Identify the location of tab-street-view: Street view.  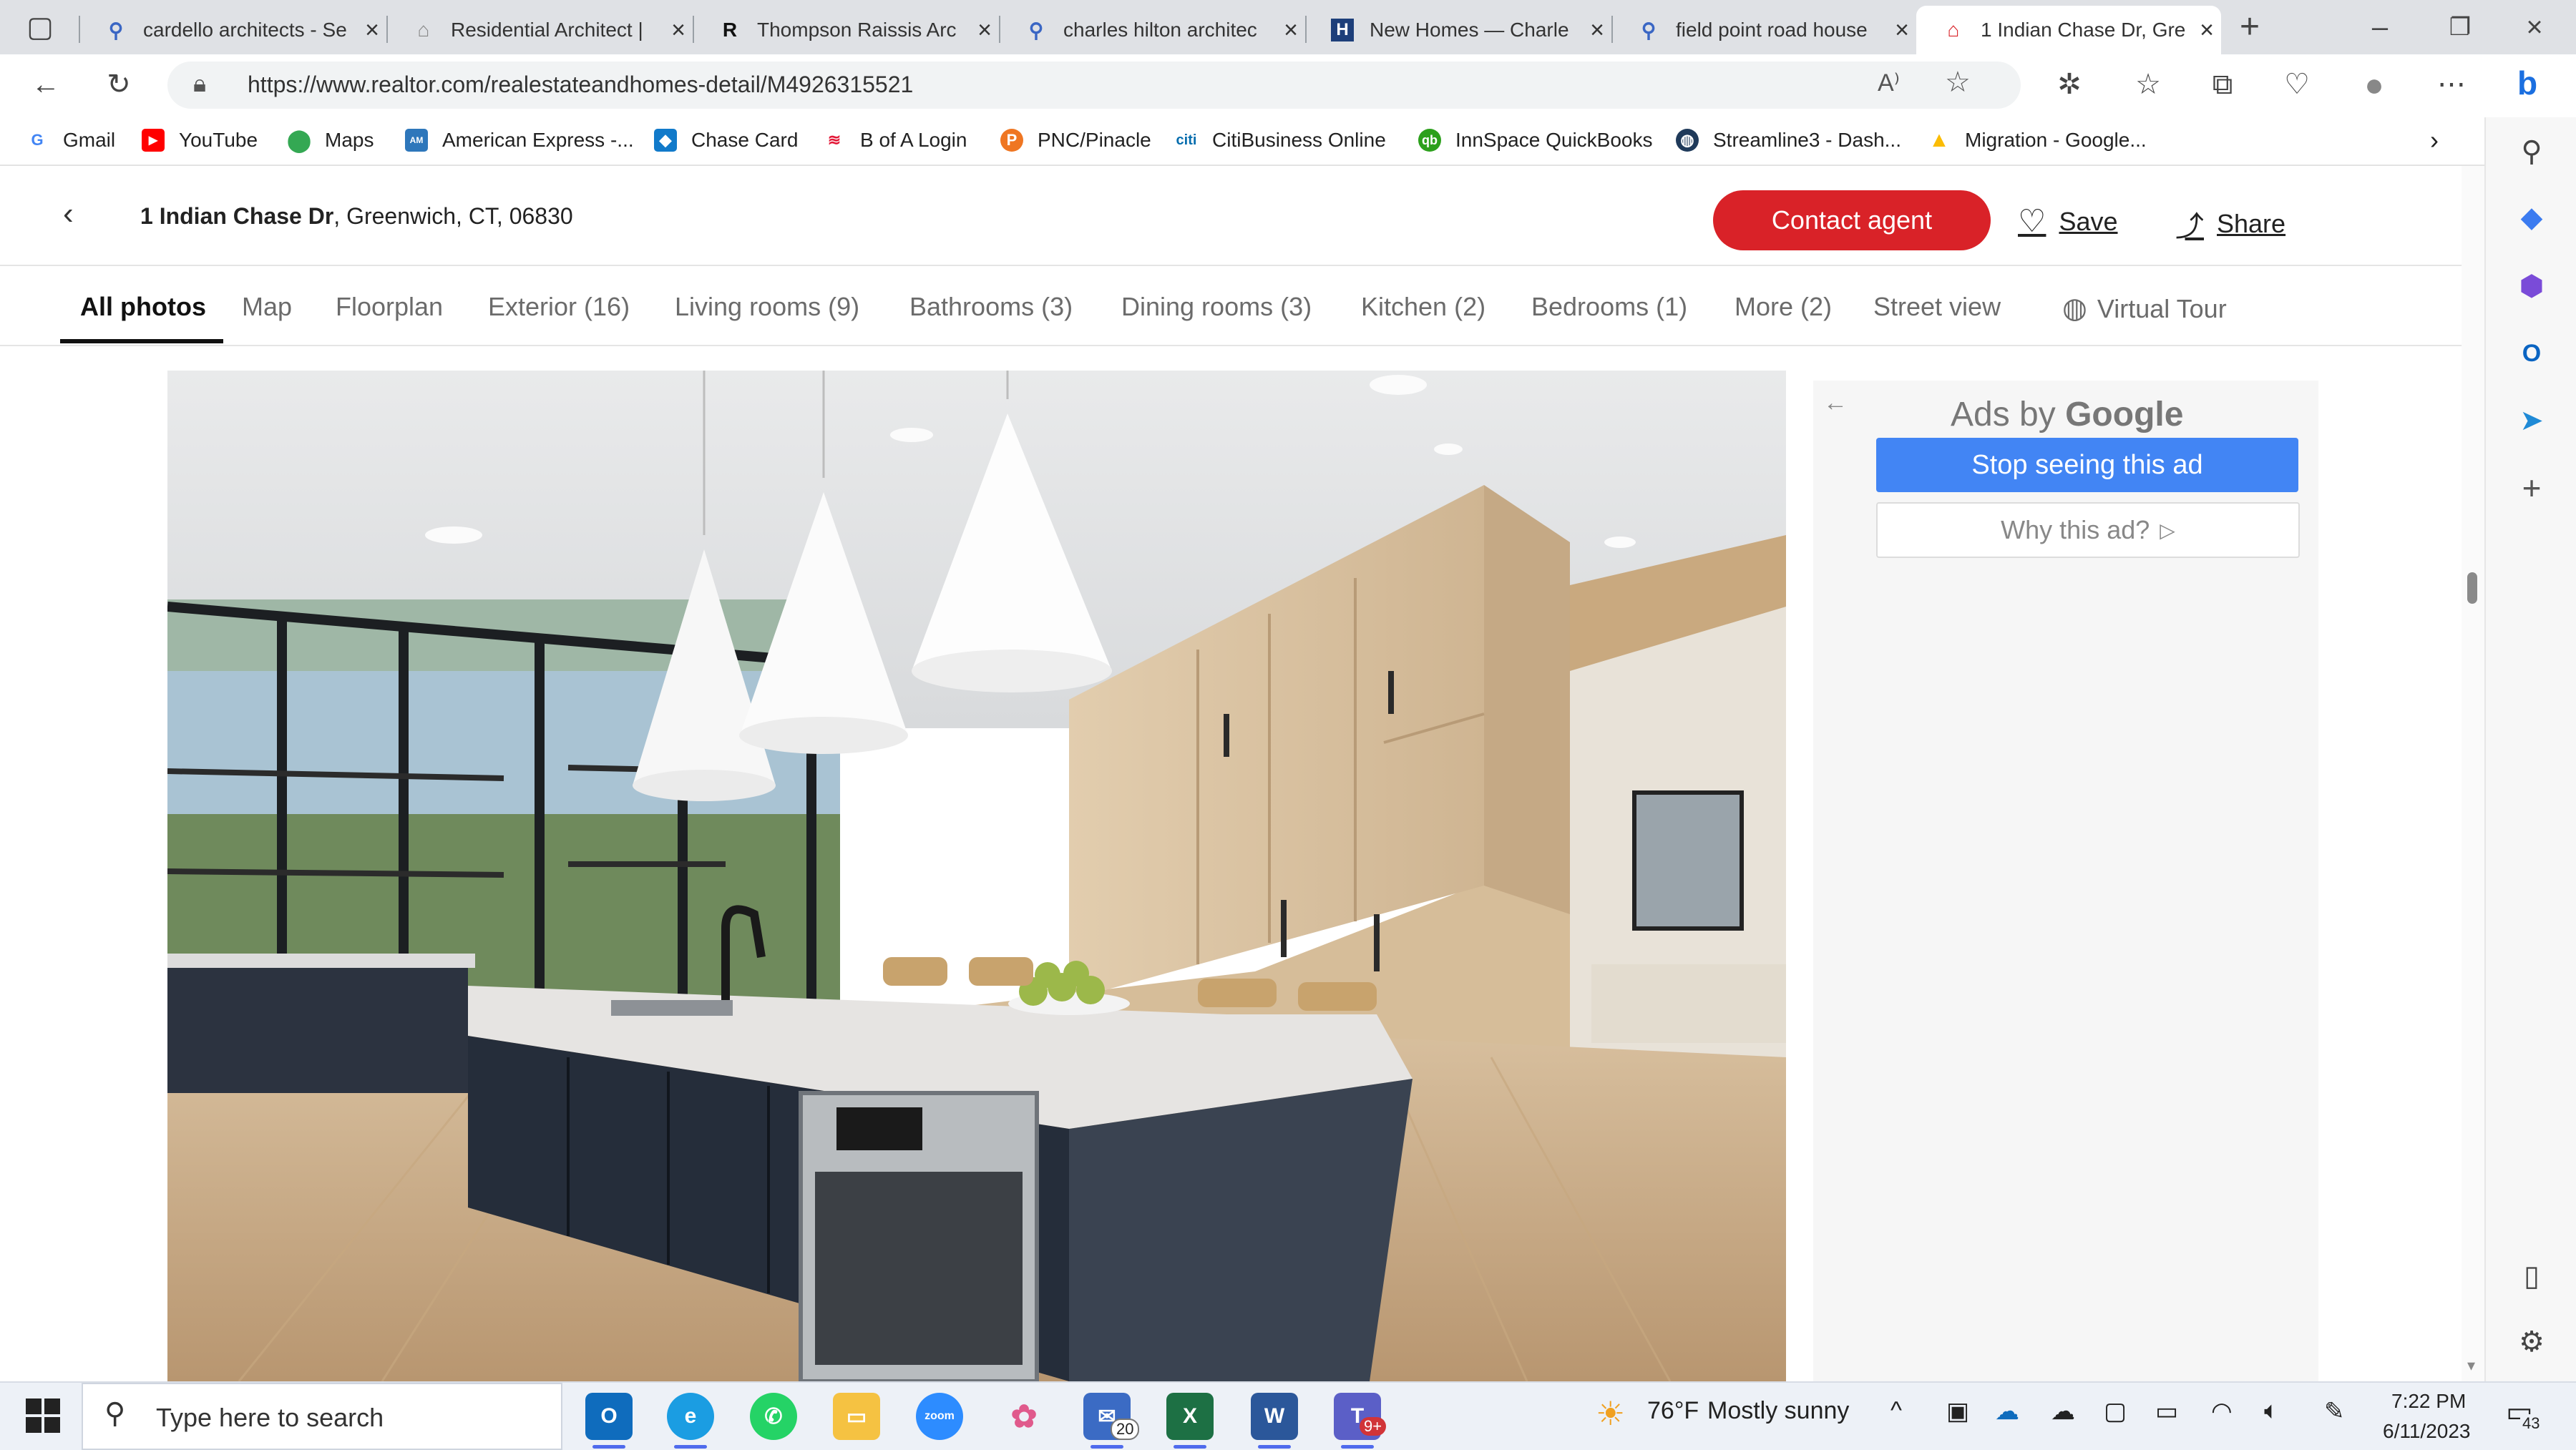
(1937, 307).